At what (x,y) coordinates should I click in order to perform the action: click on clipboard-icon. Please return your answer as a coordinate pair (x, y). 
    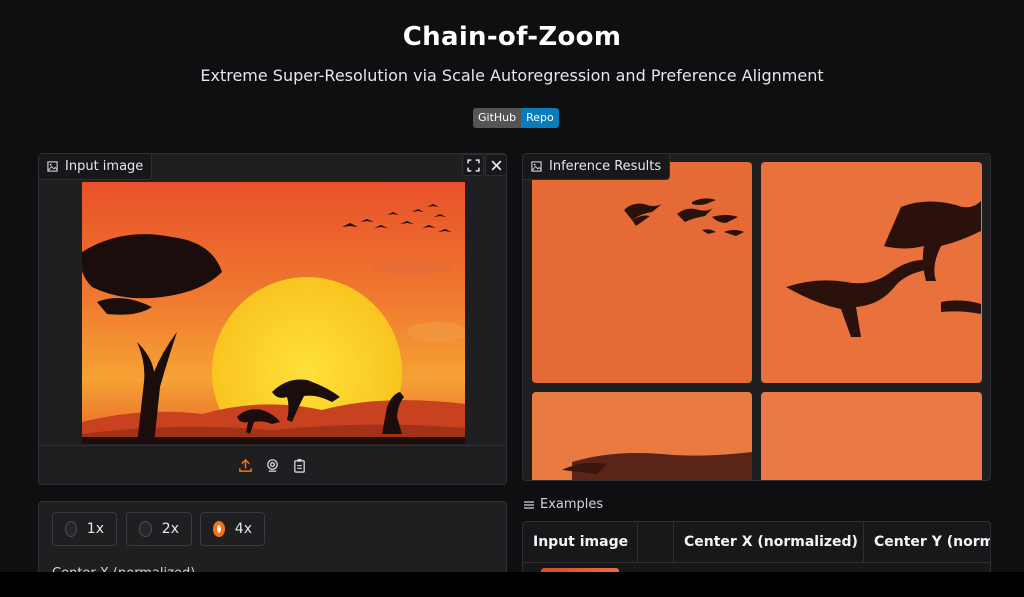
    Looking at the image, I should click on (299, 465).